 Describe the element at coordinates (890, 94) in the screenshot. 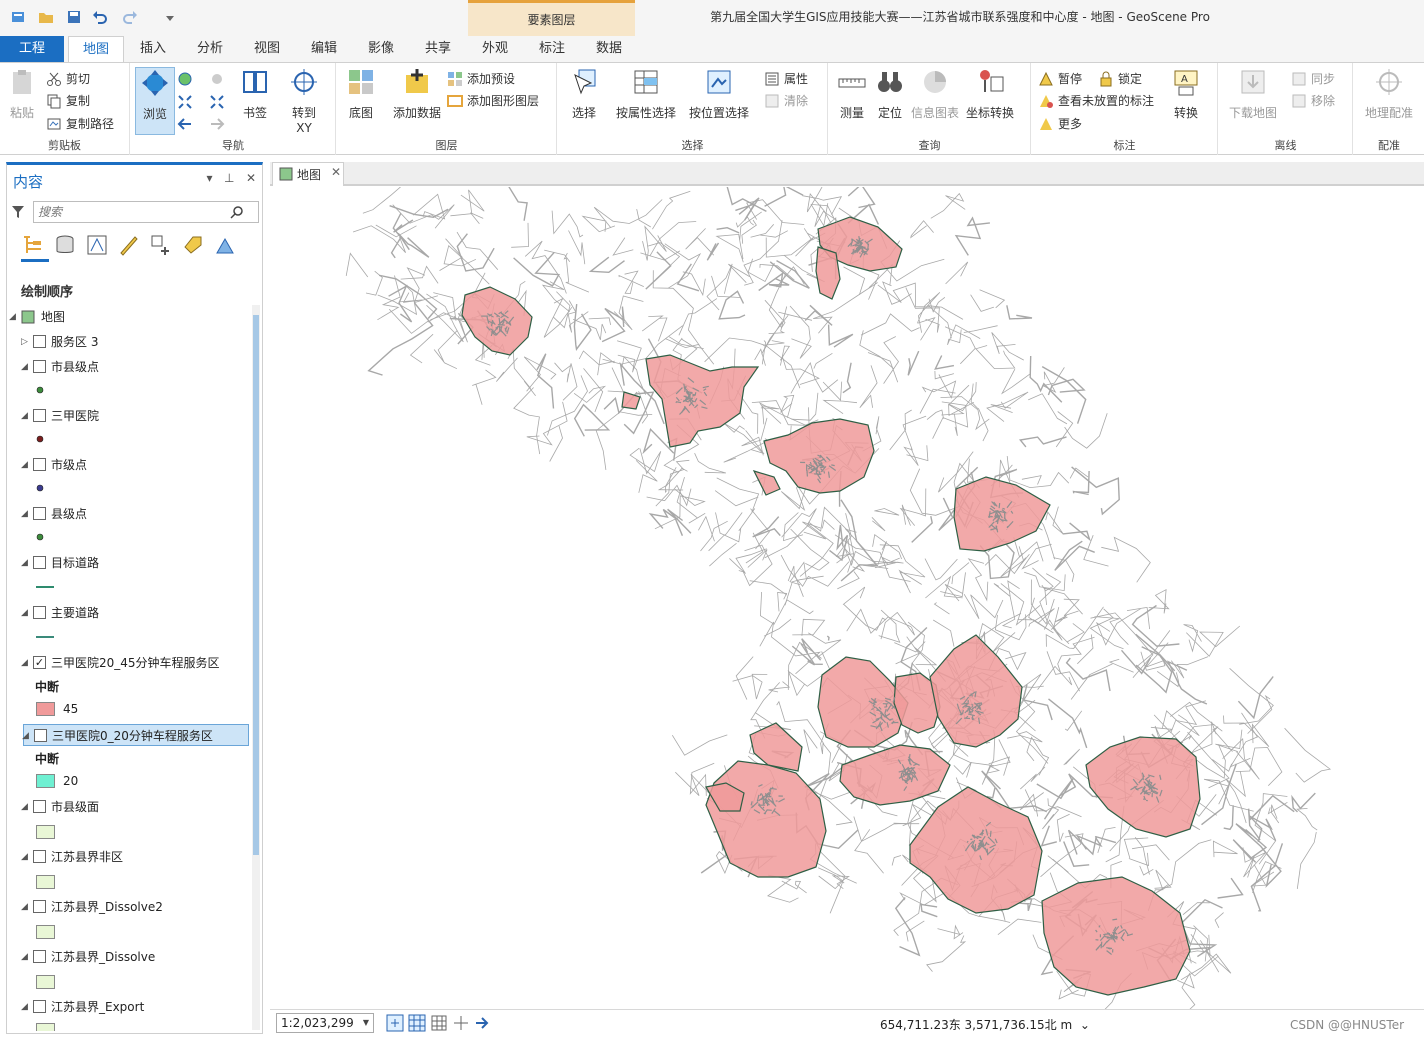

I see `locate-button: 定位` at that location.